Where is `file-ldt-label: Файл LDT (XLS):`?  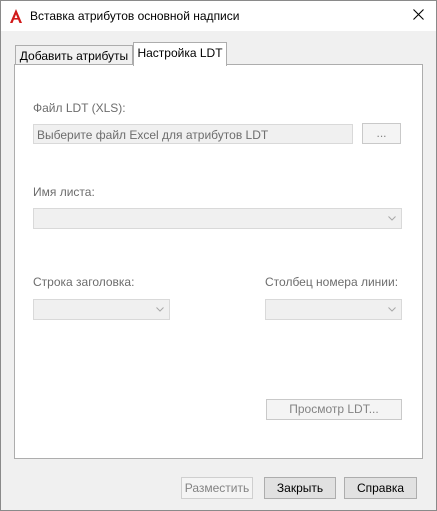 file-ldt-label: Файл LDT (XLS): is located at coordinates (79, 108).